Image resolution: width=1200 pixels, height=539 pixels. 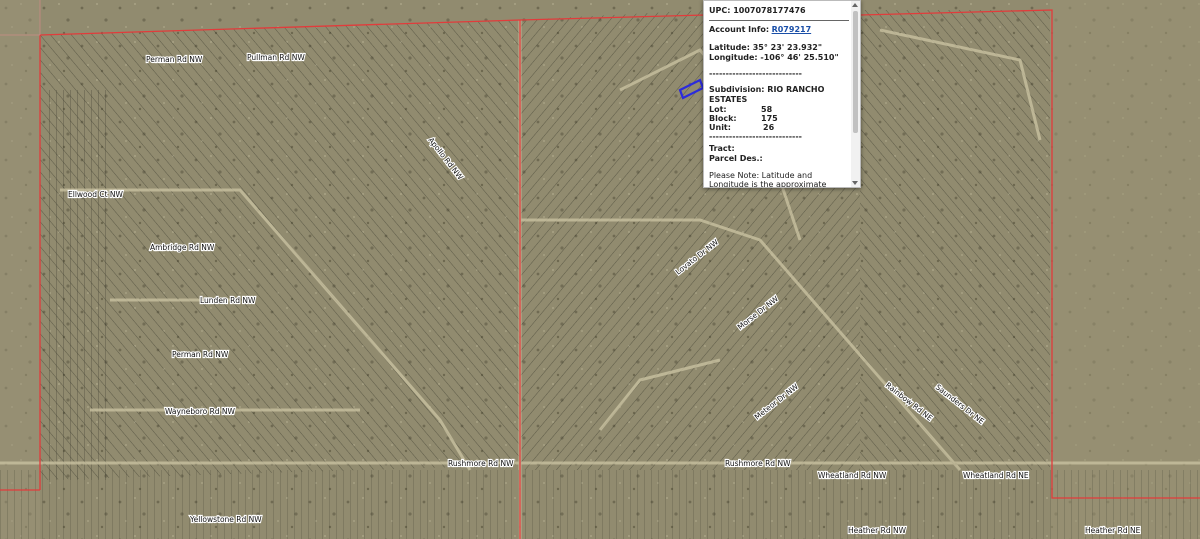 I want to click on account-info-row: Account Info: R079217, so click(x=779, y=30).